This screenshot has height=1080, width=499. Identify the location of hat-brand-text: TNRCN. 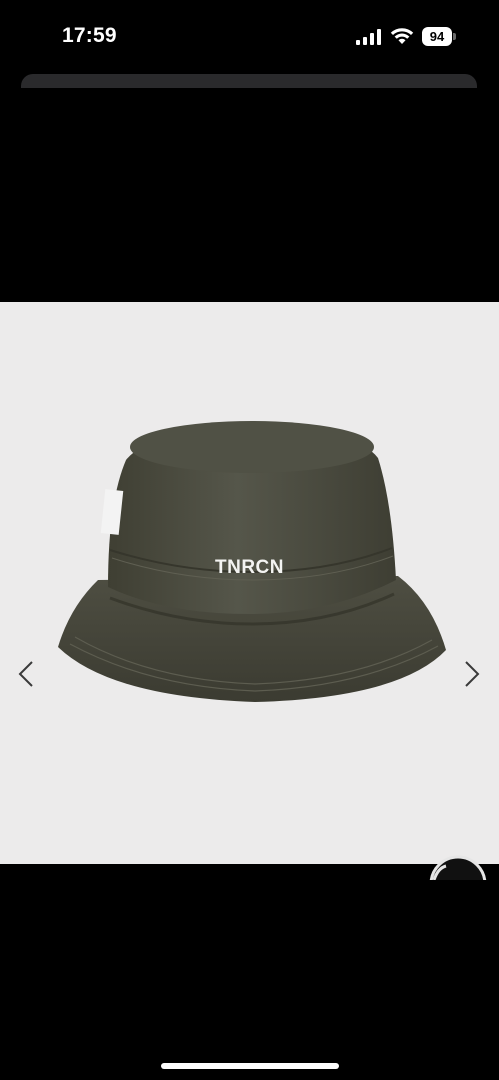
(249, 567).